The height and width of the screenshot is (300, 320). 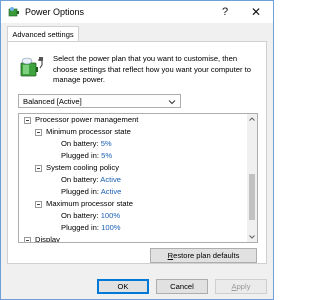 I want to click on tree-item-min-on-battery: On battery: 5%, so click(x=86, y=144).